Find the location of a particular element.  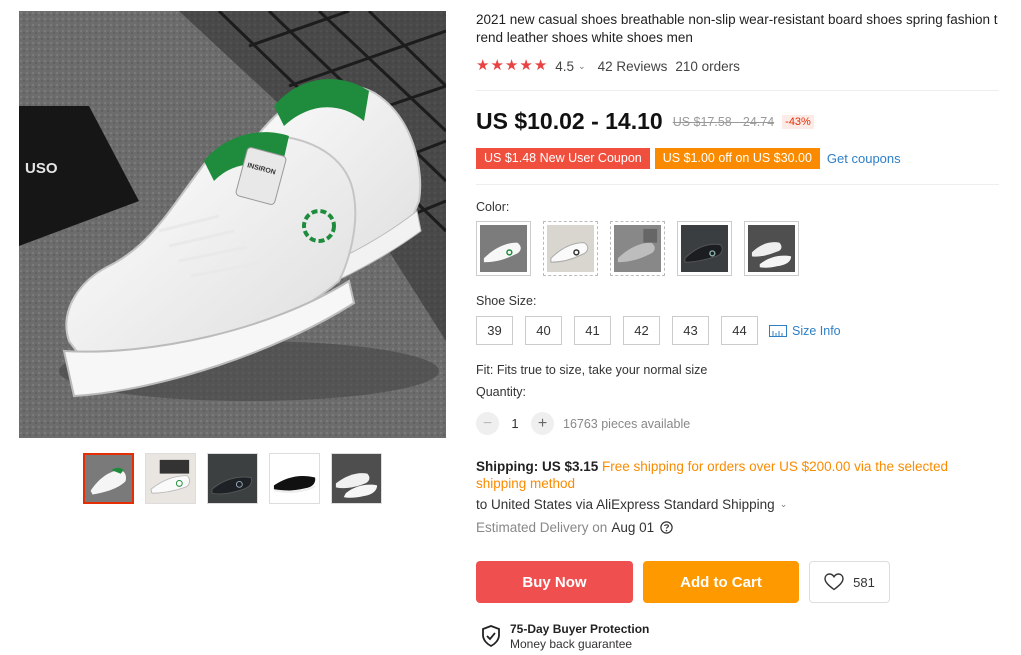

thumbnail-1-image is located at coordinates (108, 478).